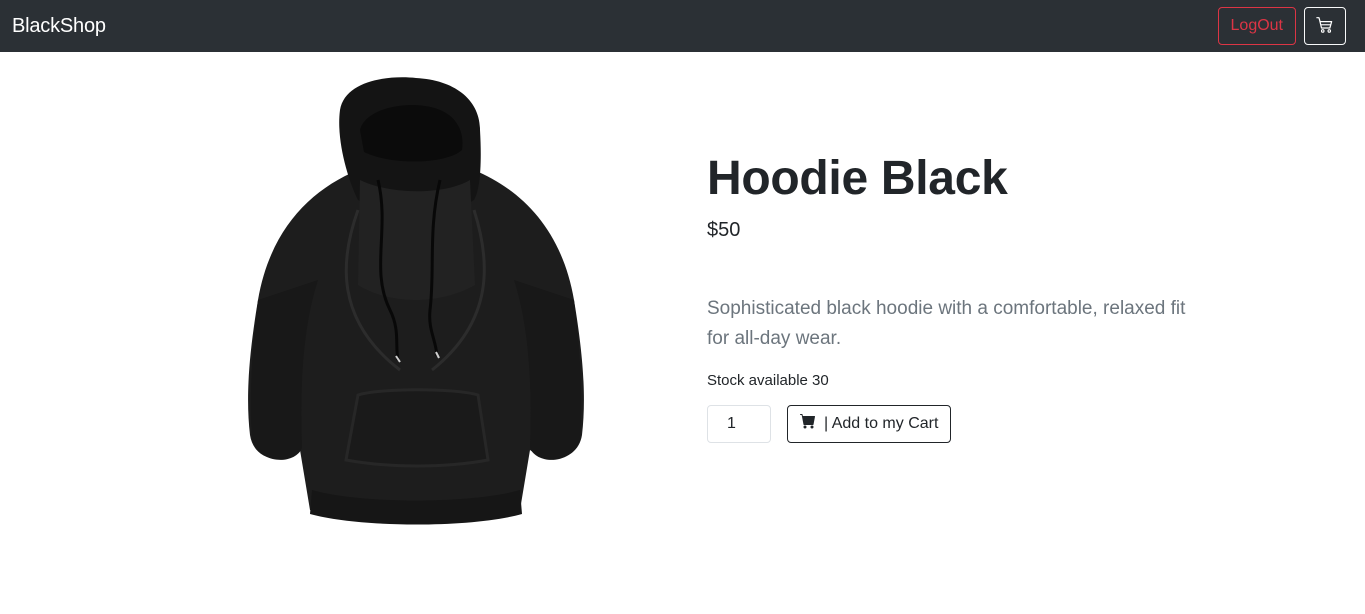 This screenshot has width=1365, height=614. I want to click on product-title: Hoodie Black, so click(857, 178).